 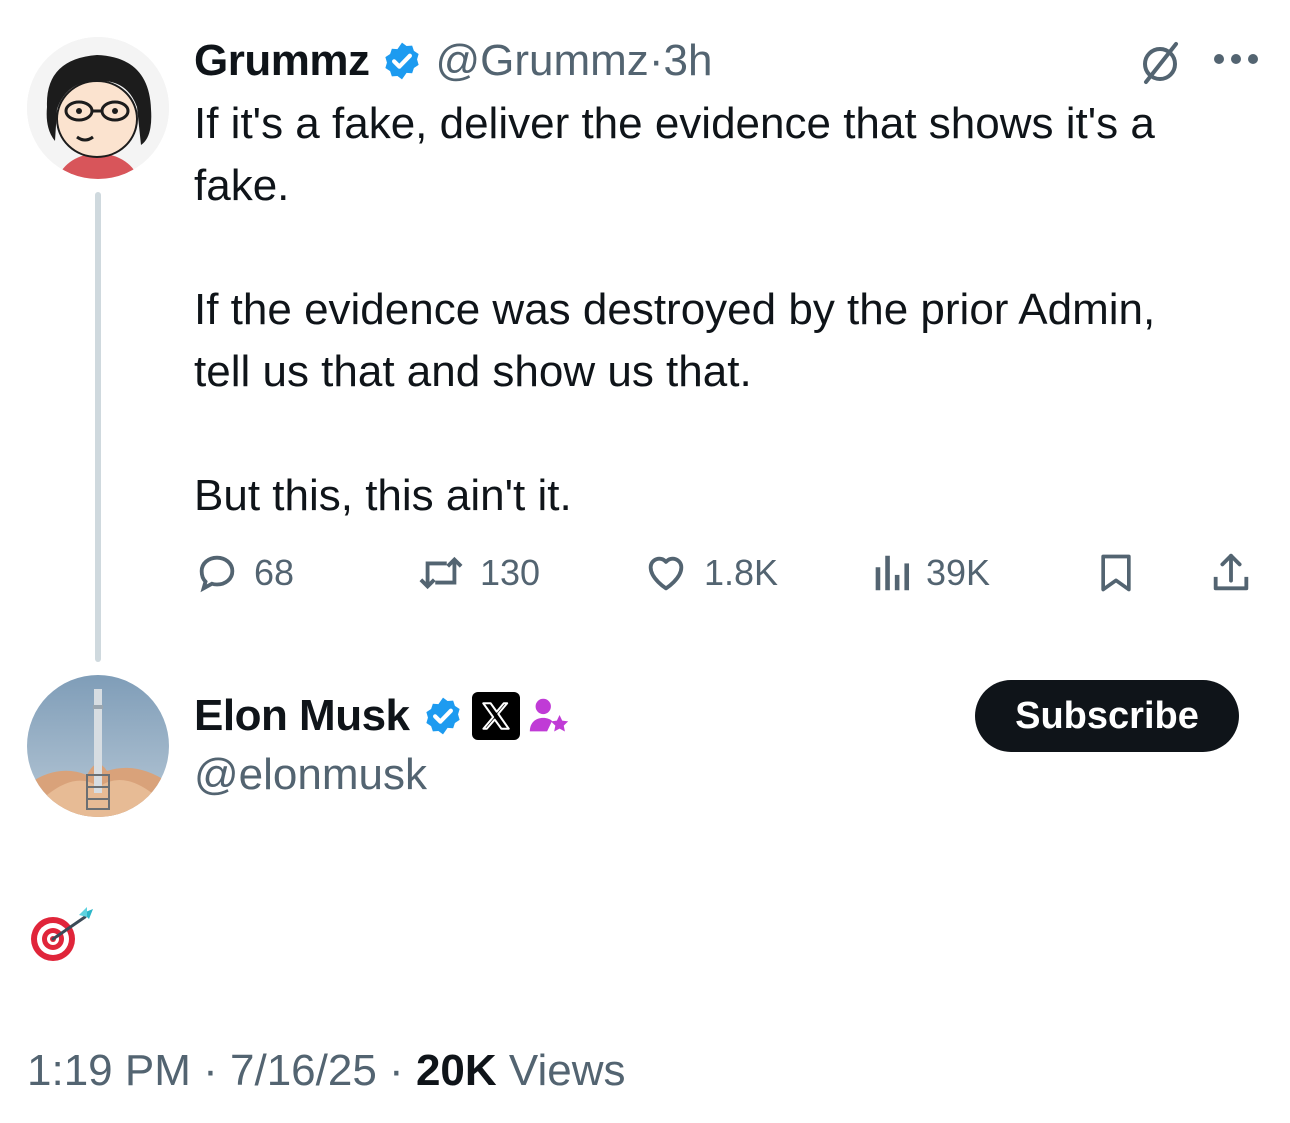 I want to click on author-name: Grummz, so click(x=282, y=61).